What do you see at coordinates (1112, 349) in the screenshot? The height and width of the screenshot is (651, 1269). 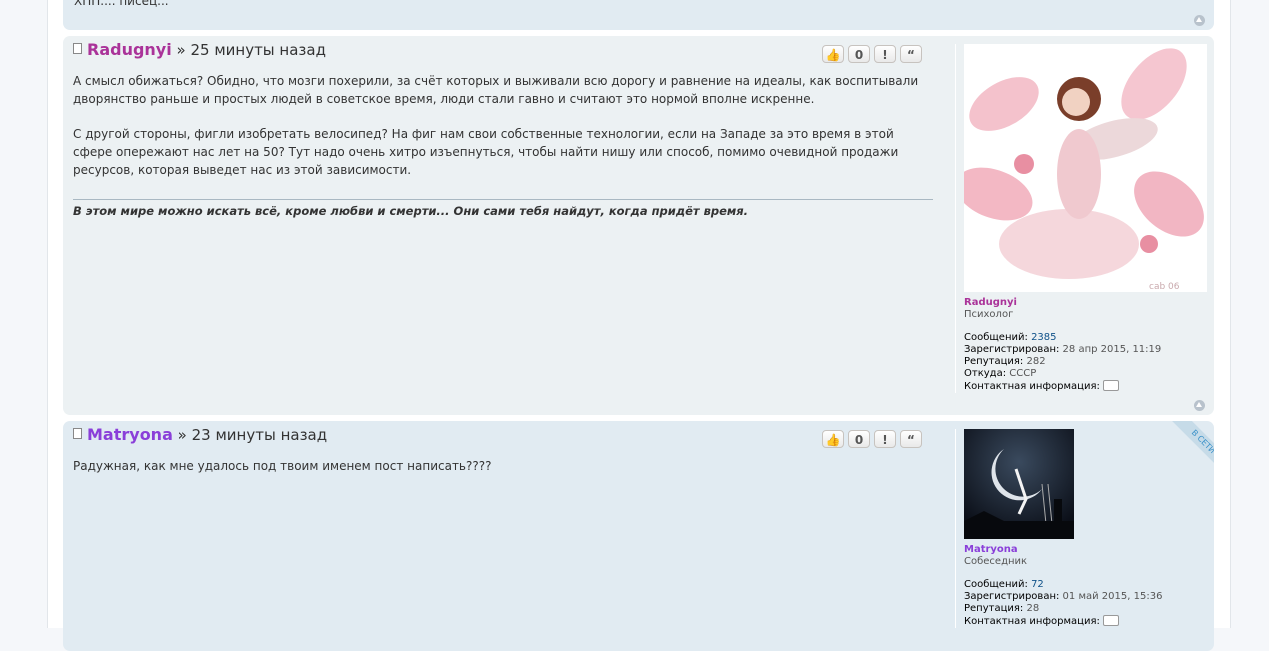 I see `registered-value: 28 апр 2015, 11:19` at bounding box center [1112, 349].